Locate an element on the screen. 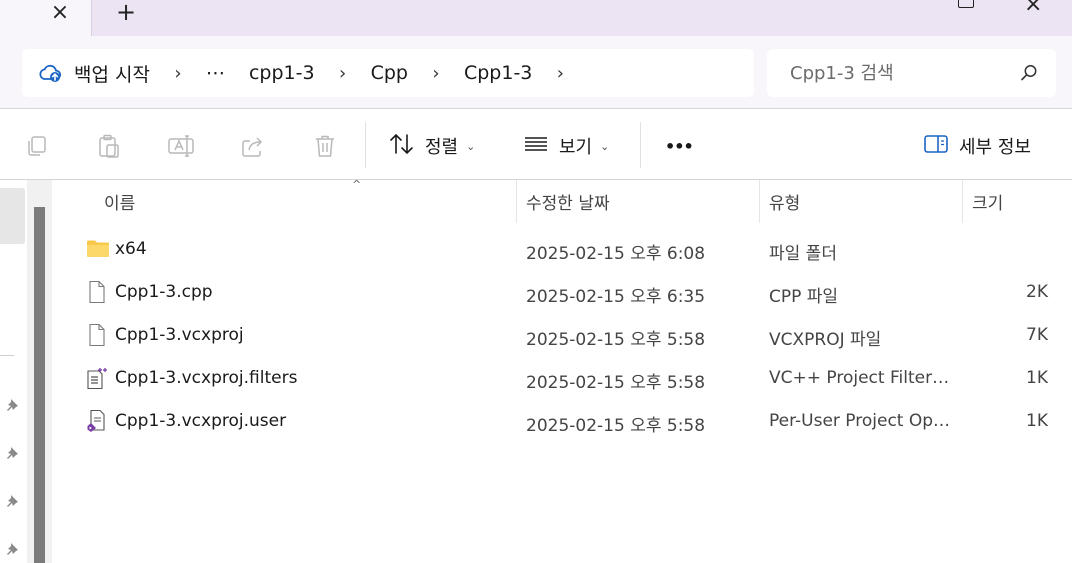  tab-strip: × + × is located at coordinates (536, 18).